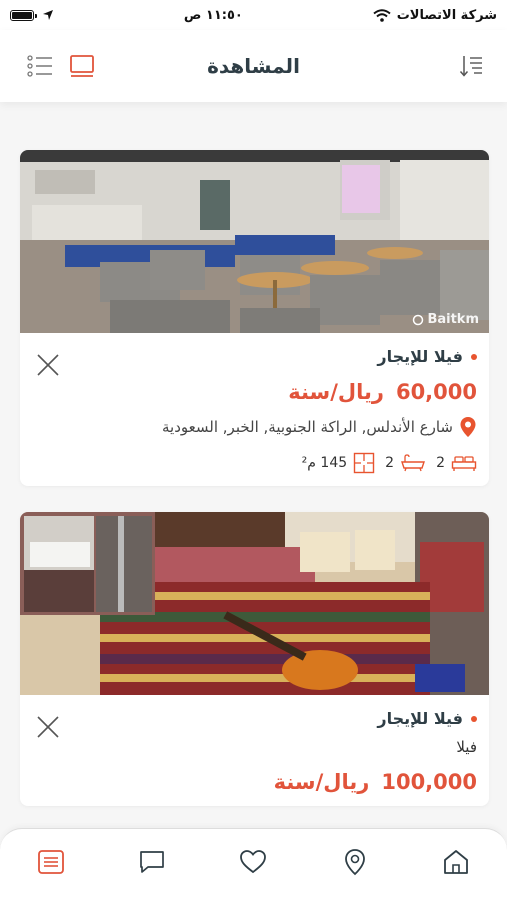  What do you see at coordinates (418, 319) in the screenshot?
I see `watermark-logo-icon` at bounding box center [418, 319].